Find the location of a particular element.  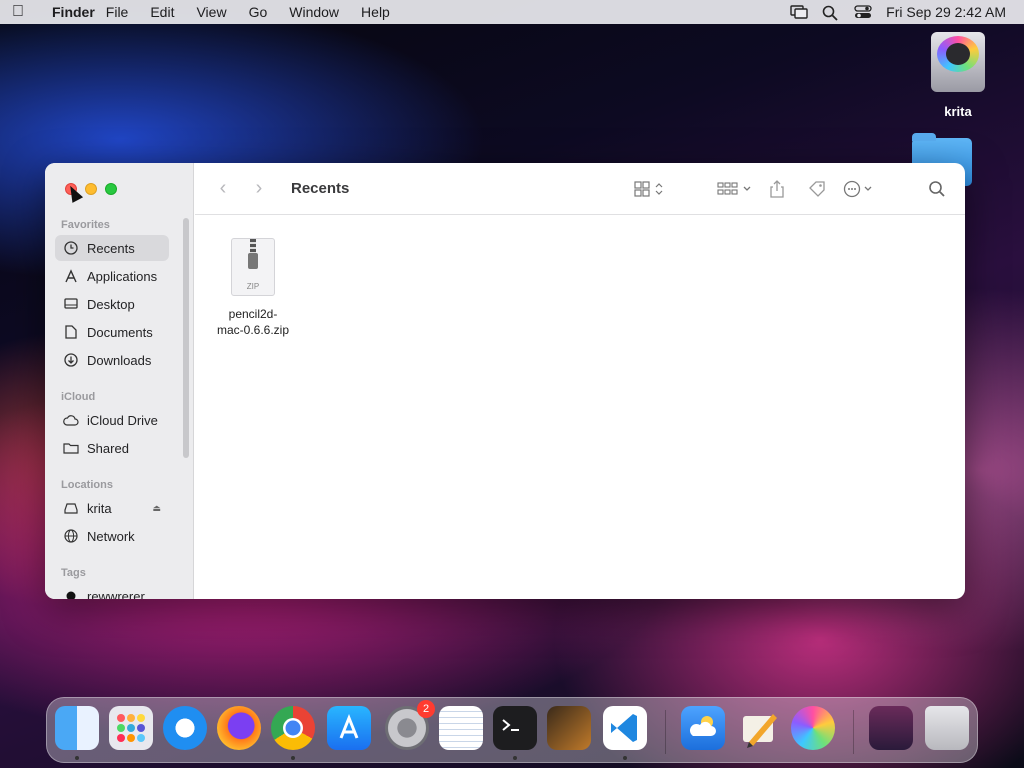

sidebar-item-krita: krita ⏏ is located at coordinates (112, 508).